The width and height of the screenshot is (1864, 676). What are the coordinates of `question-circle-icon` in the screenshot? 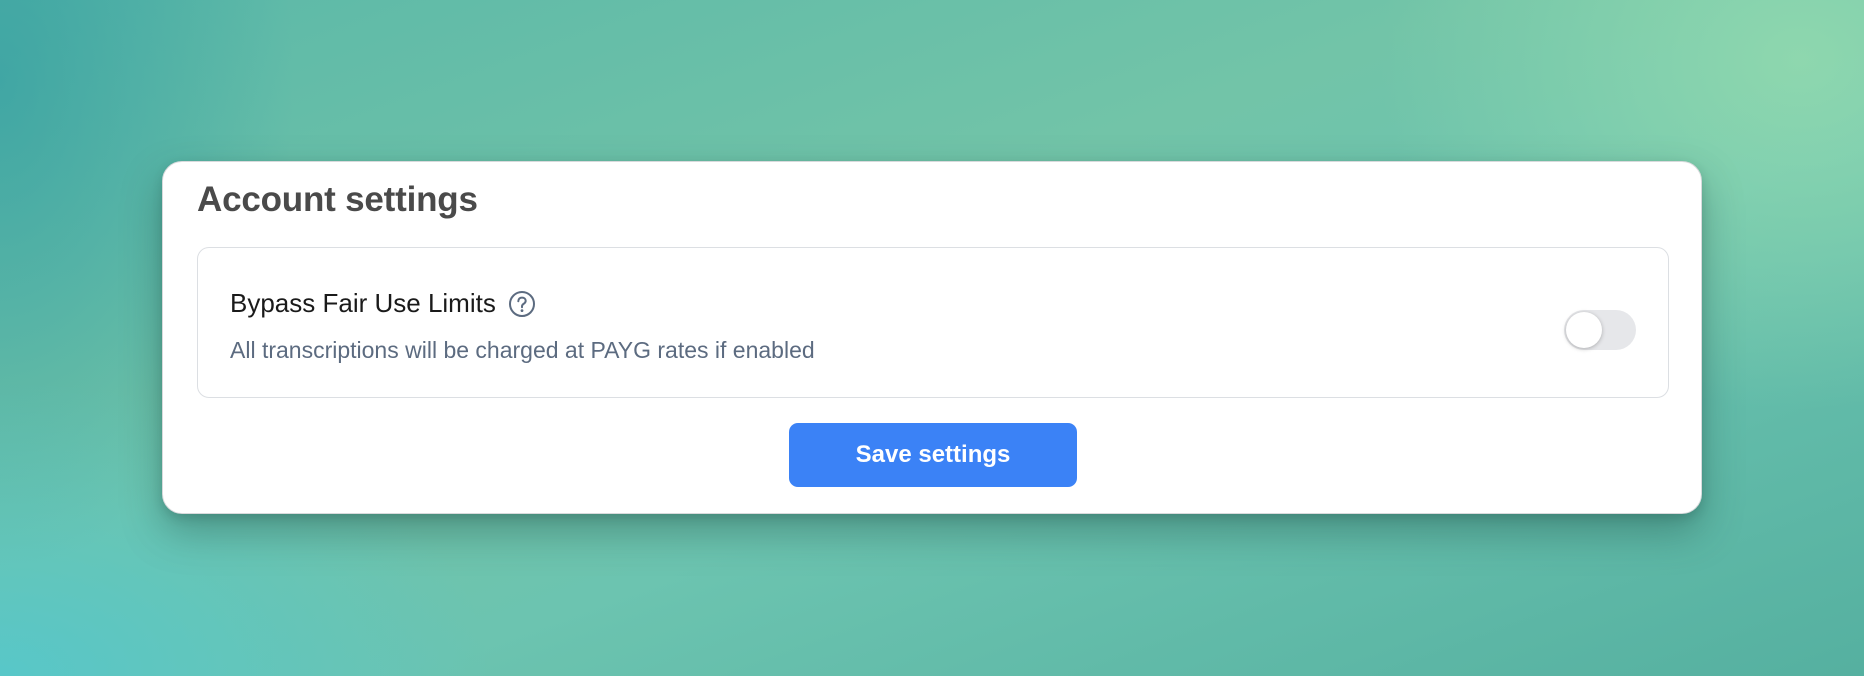 It's located at (522, 304).